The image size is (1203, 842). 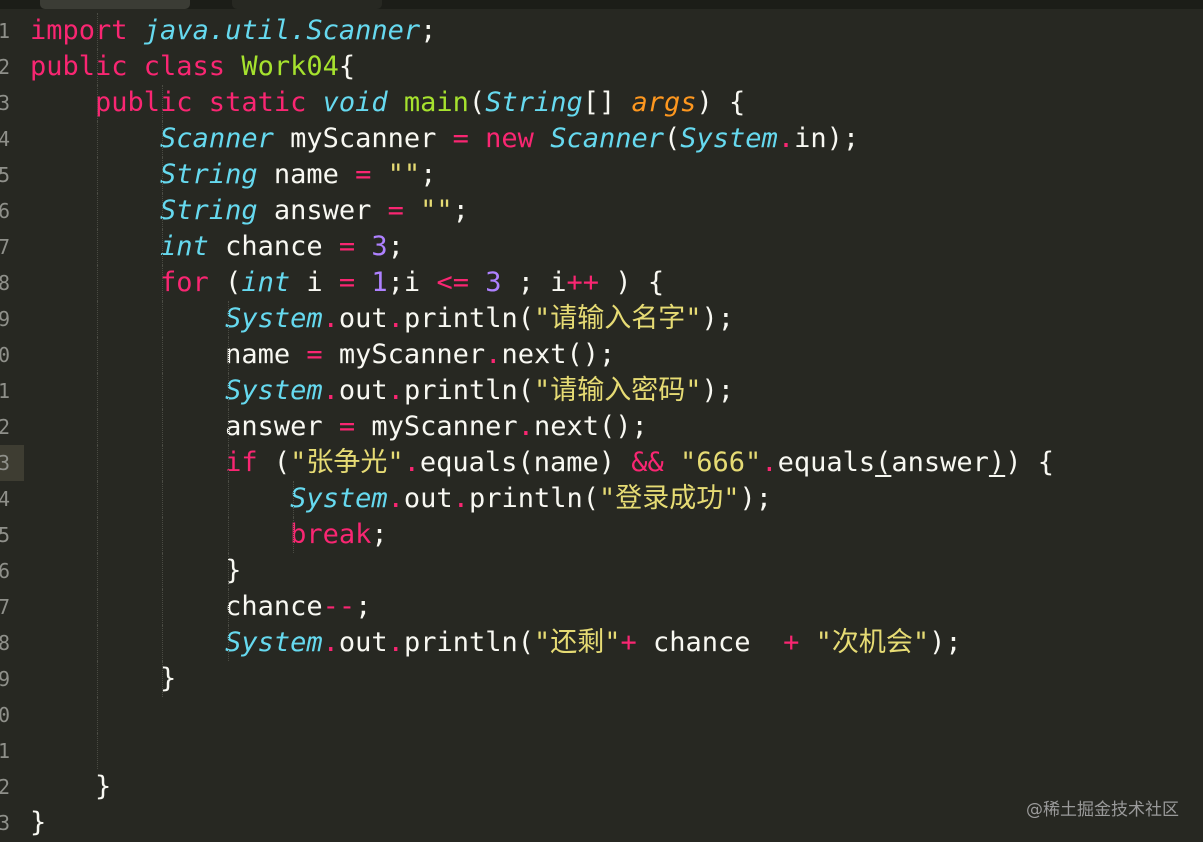 I want to click on code-line: String answer = "";, so click(x=542, y=211).